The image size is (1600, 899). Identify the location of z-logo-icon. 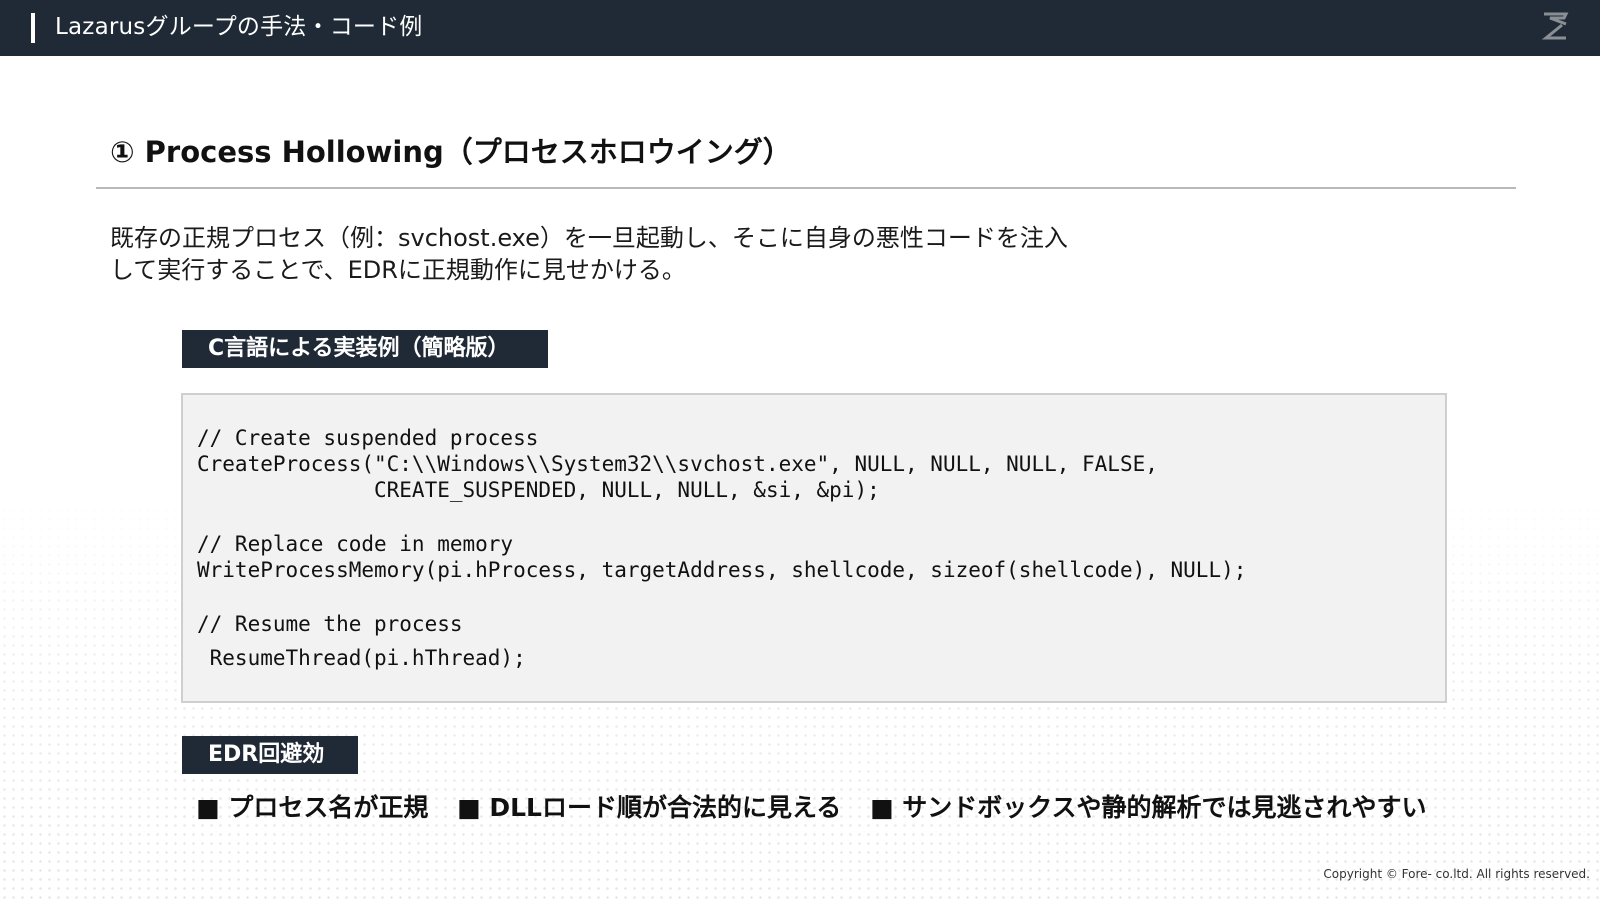
(1555, 26).